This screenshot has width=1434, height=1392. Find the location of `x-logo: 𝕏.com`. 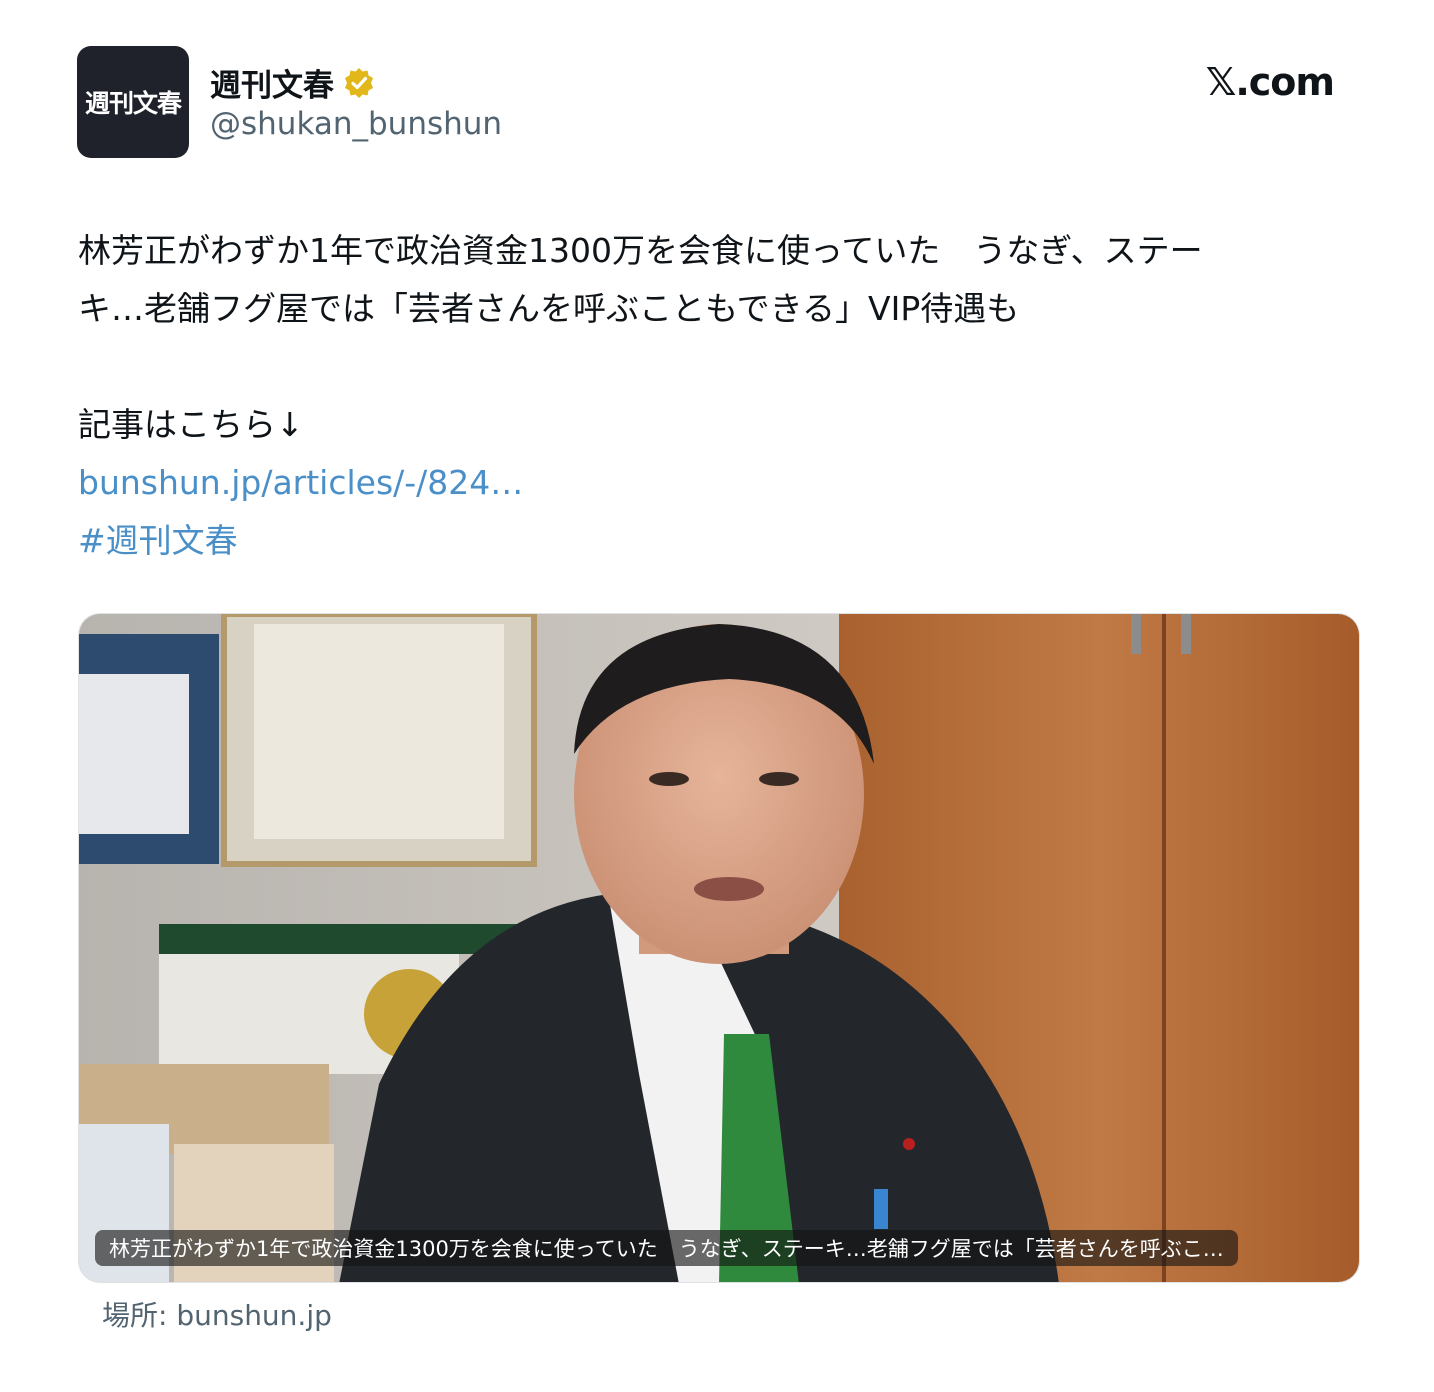

x-logo: 𝕏.com is located at coordinates (1270, 82).